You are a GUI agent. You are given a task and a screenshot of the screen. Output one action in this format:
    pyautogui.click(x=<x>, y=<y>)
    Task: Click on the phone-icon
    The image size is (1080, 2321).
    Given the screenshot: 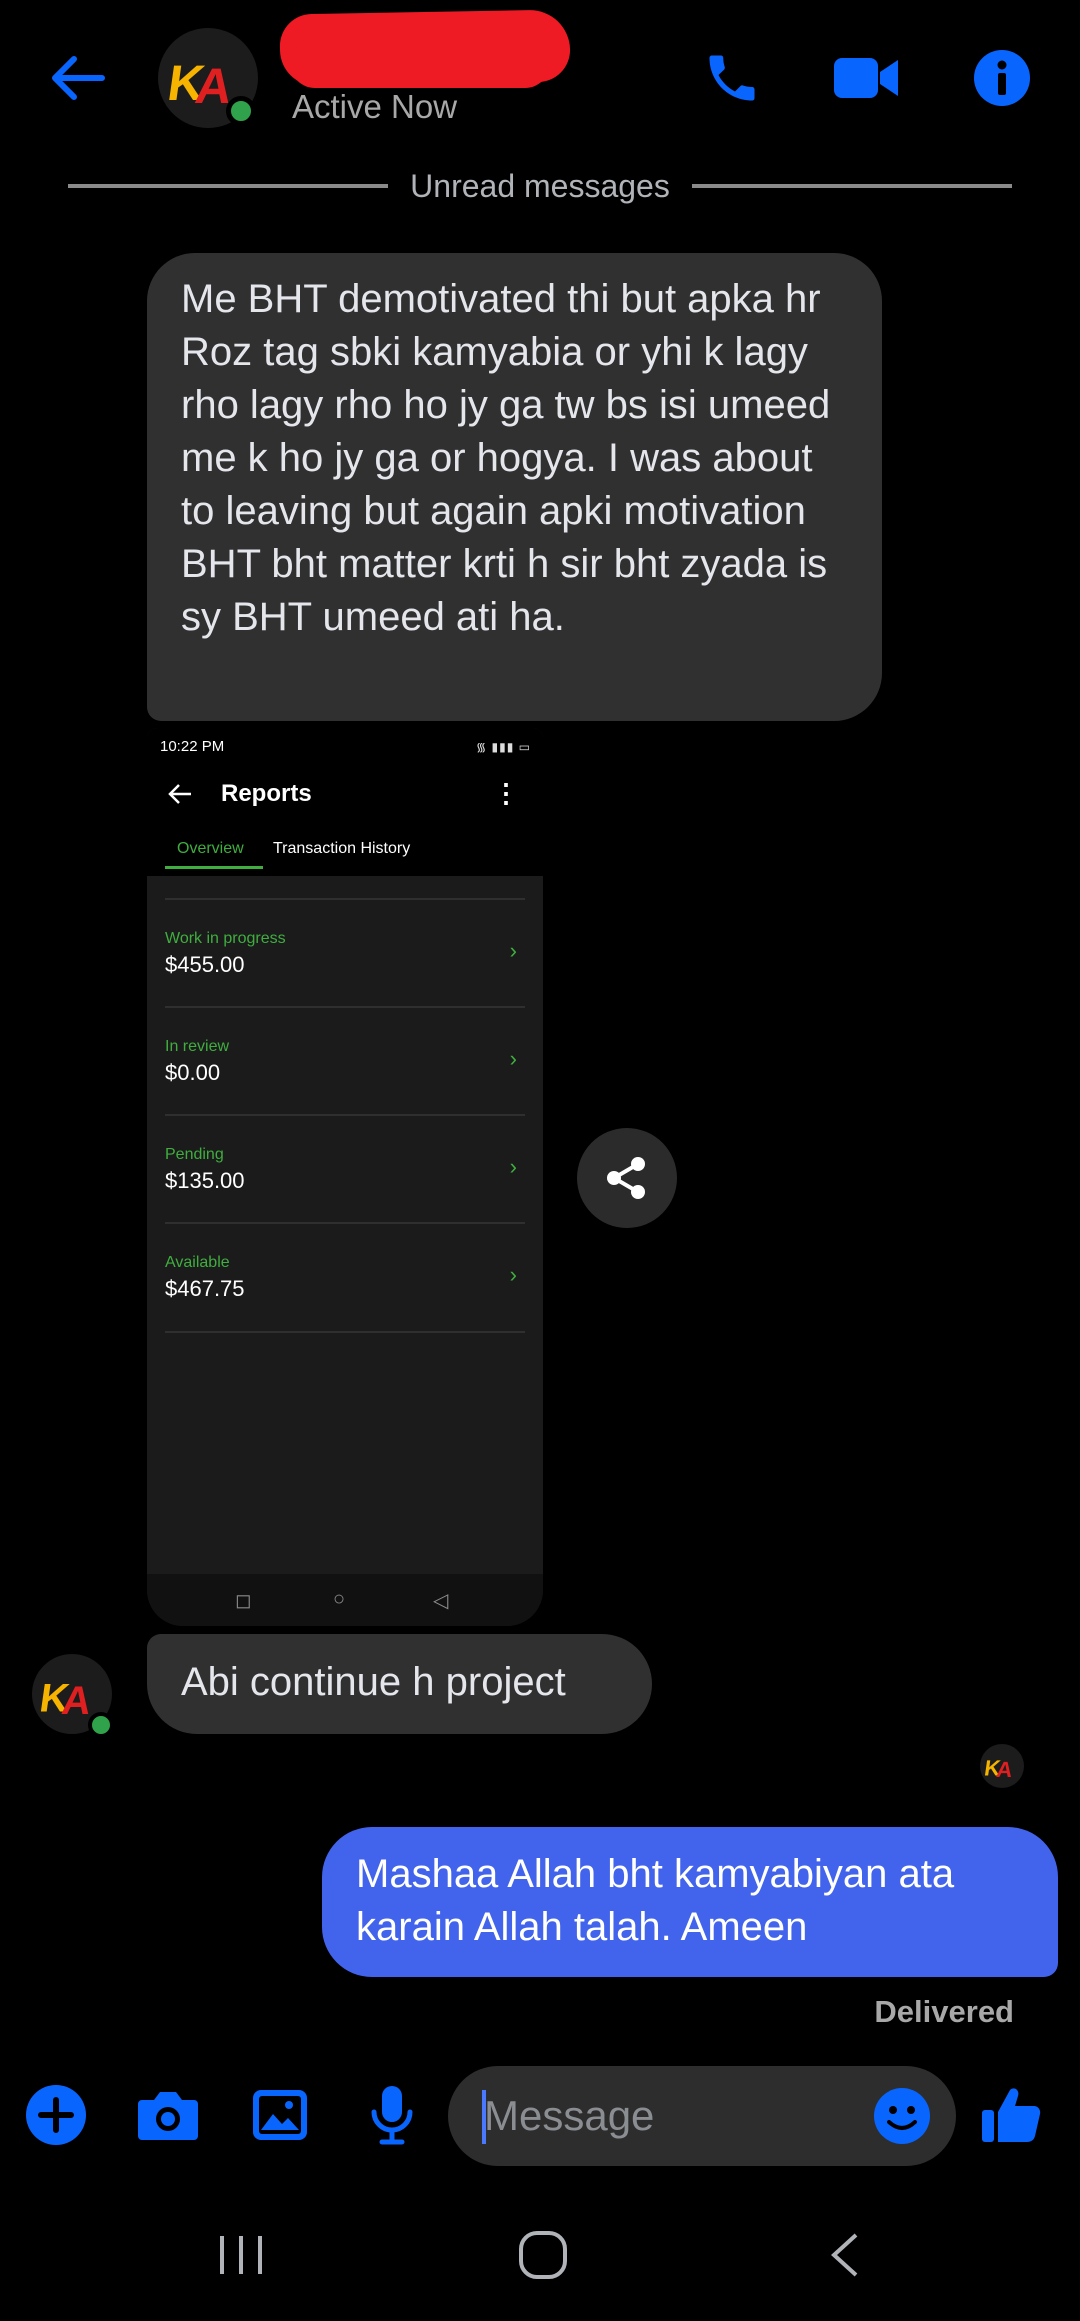 What is the action you would take?
    pyautogui.click(x=732, y=78)
    